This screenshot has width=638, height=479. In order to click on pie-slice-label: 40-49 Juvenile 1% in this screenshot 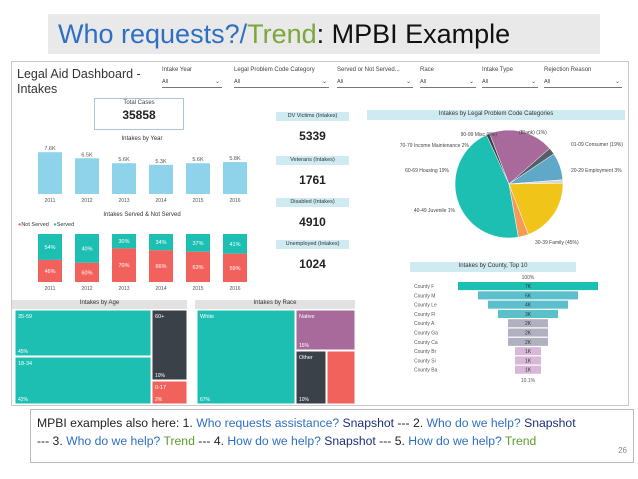, I will do `click(435, 211)`.